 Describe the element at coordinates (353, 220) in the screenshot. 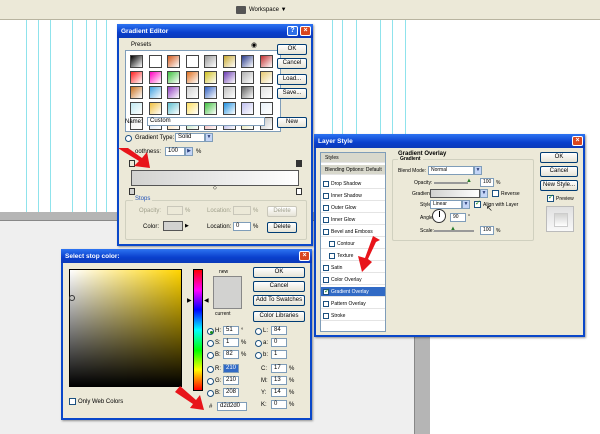

I see `style-list-item: Inner Glow` at that location.